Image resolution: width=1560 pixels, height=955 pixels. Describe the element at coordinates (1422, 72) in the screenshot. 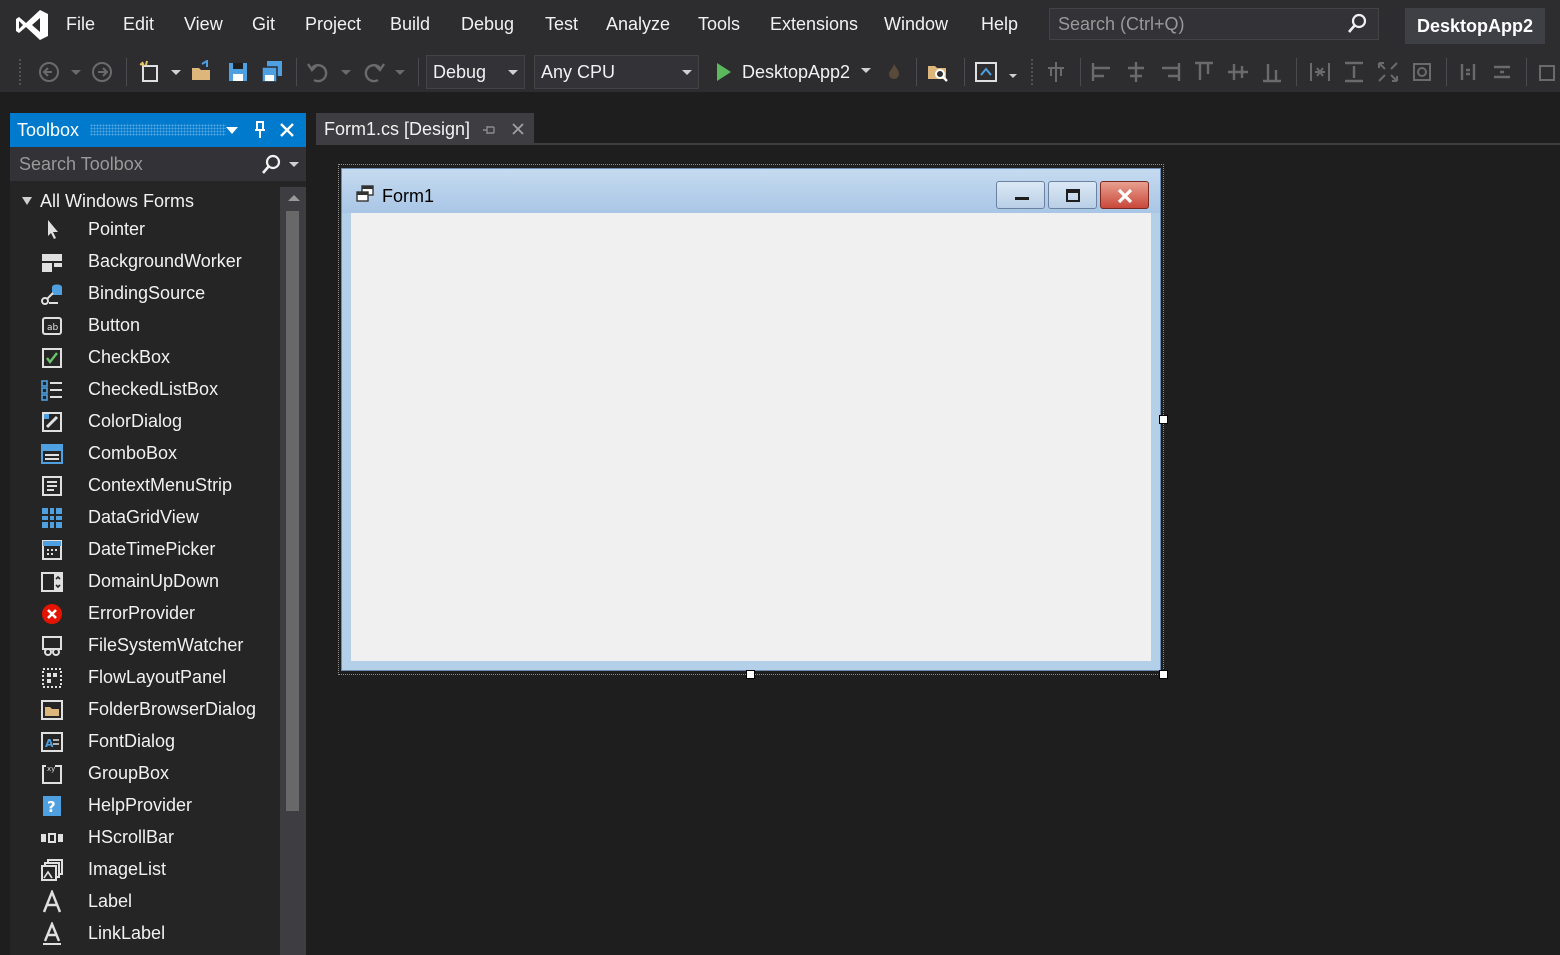

I see `size-to-grid-icon` at that location.